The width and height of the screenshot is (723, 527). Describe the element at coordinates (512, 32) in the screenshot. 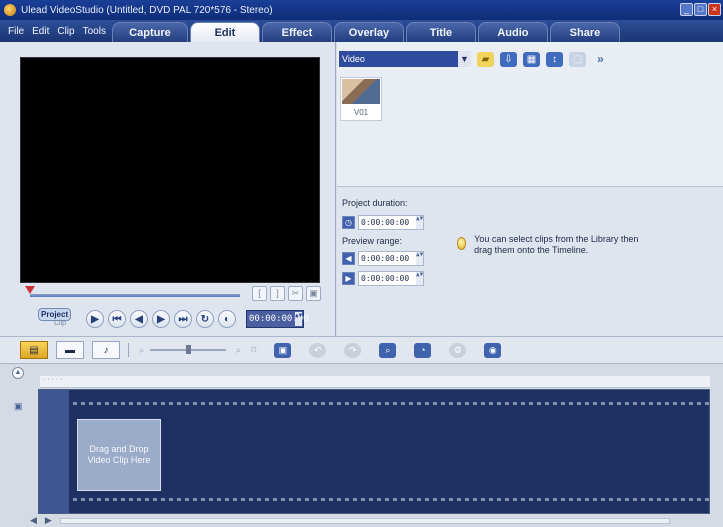

I see `tab-audio: Audio` at that location.